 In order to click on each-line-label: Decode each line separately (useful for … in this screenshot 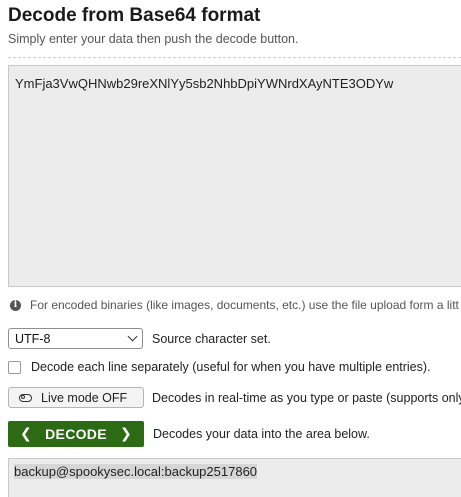, I will do `click(231, 367)`.